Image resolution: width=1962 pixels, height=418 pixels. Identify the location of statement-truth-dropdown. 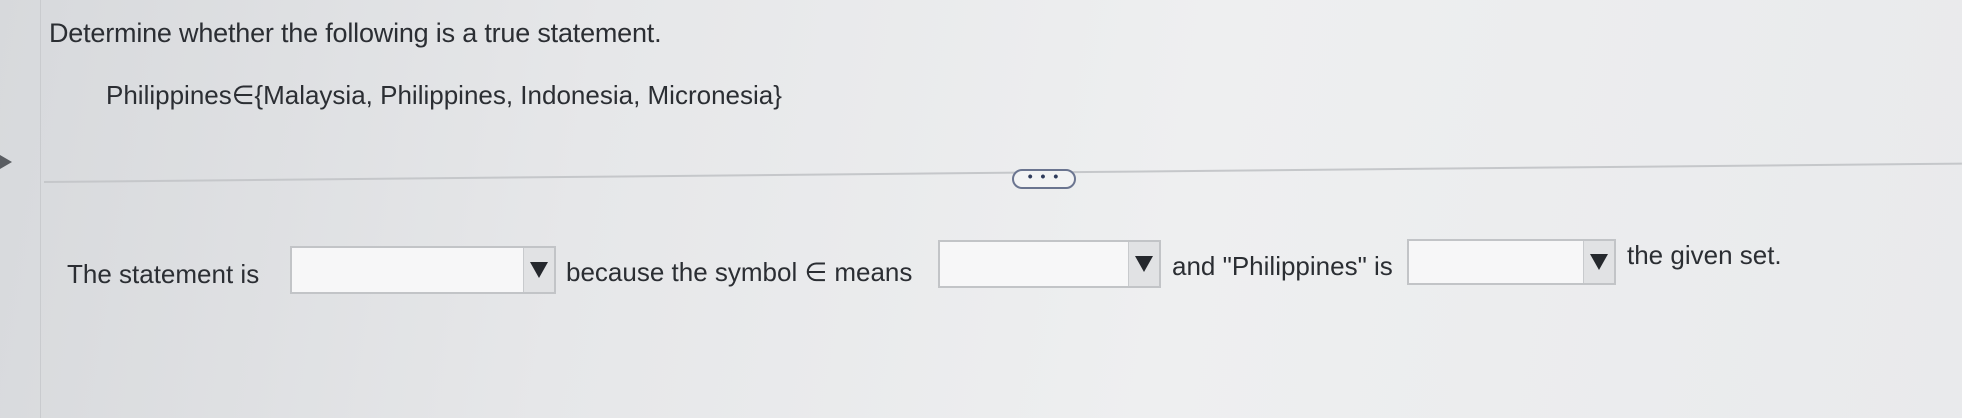
(423, 270).